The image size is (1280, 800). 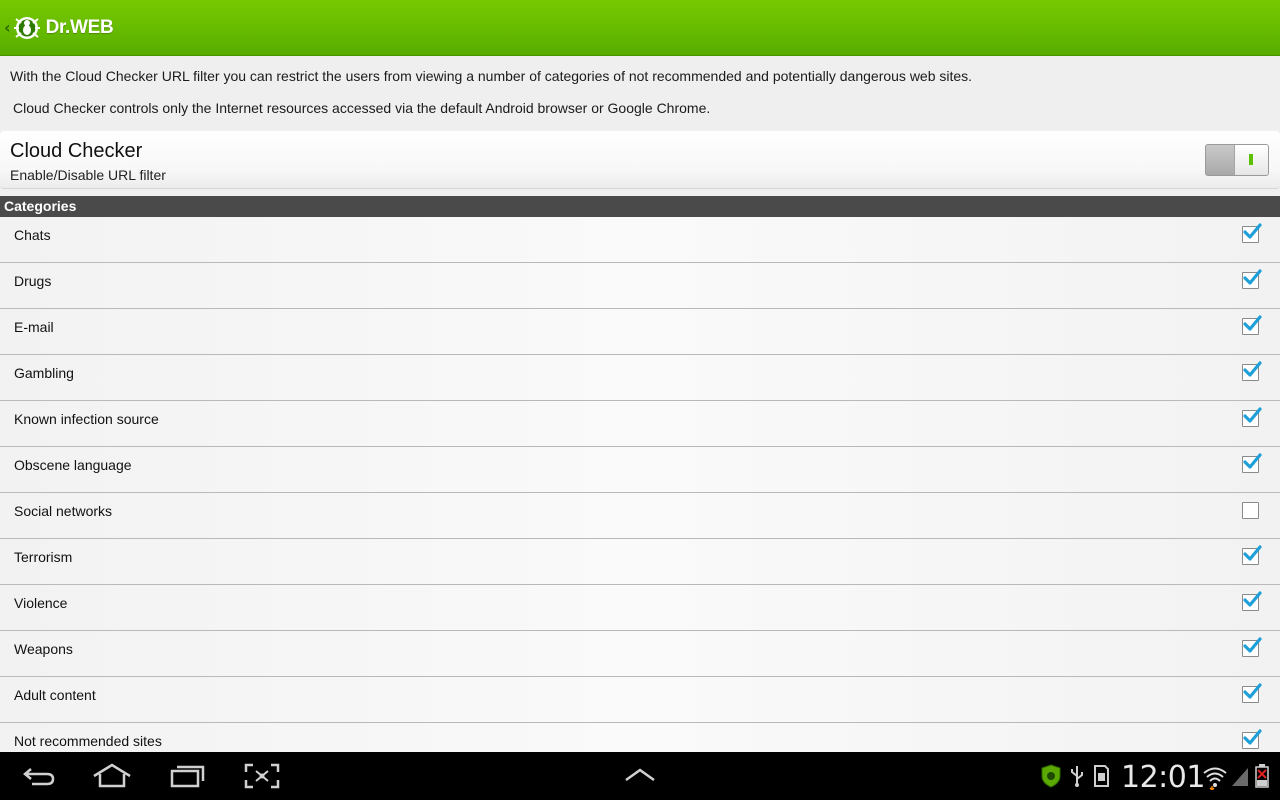 What do you see at coordinates (26, 27) in the screenshot?
I see `drweb-spider-icon` at bounding box center [26, 27].